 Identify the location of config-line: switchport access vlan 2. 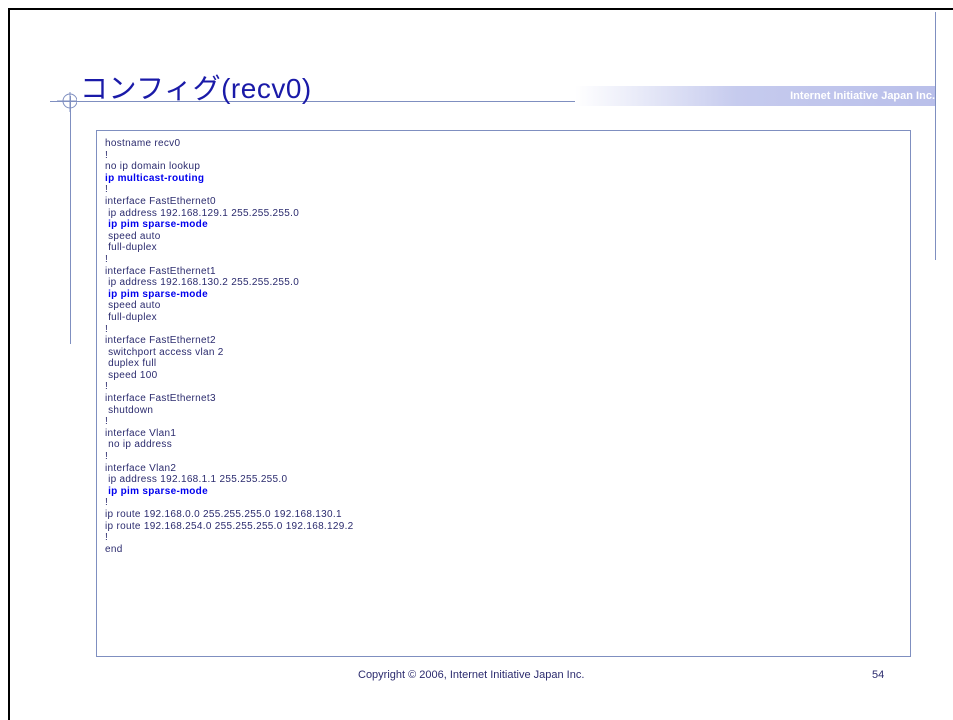
(164, 352).